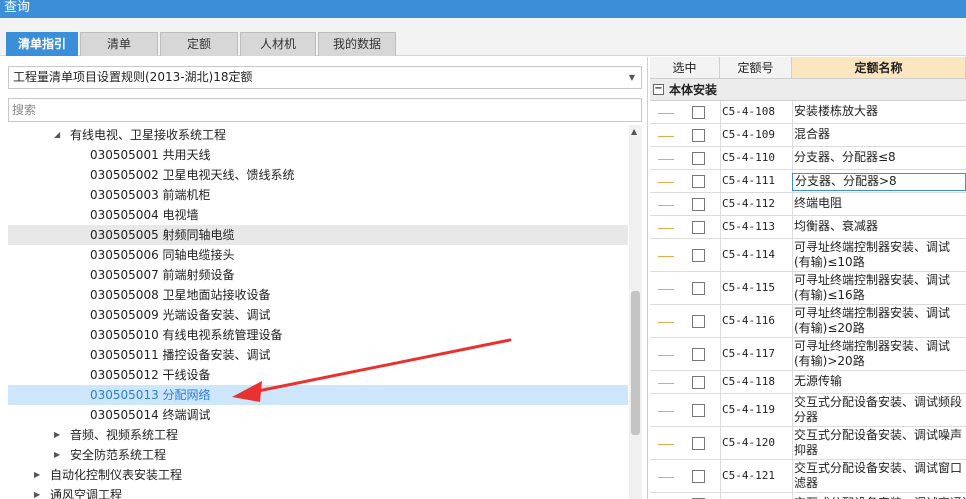 The image size is (966, 499). Describe the element at coordinates (879, 68) in the screenshot. I see `column-header-name: 定额名称` at that location.